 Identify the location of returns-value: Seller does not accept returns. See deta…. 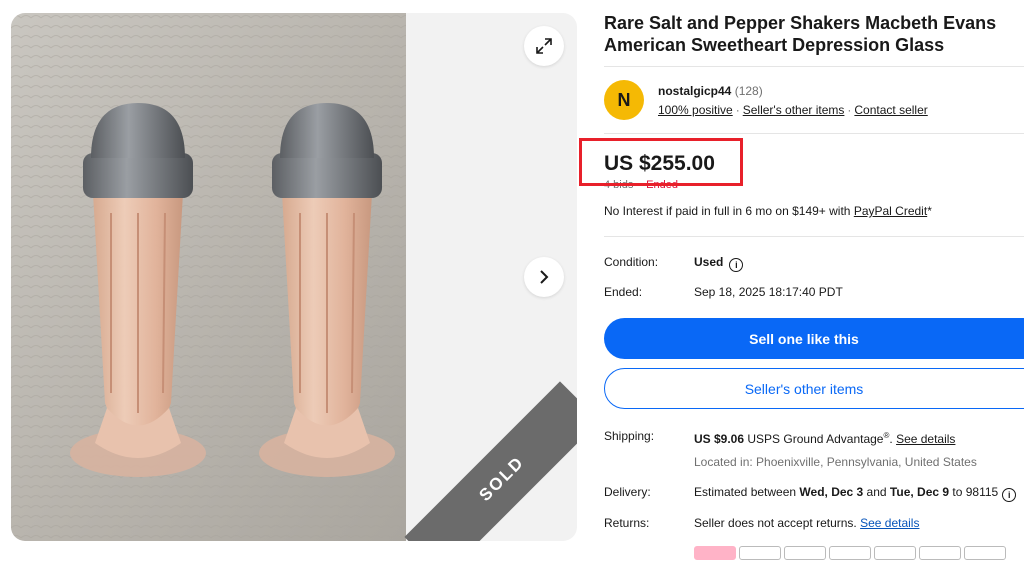
(806, 523).